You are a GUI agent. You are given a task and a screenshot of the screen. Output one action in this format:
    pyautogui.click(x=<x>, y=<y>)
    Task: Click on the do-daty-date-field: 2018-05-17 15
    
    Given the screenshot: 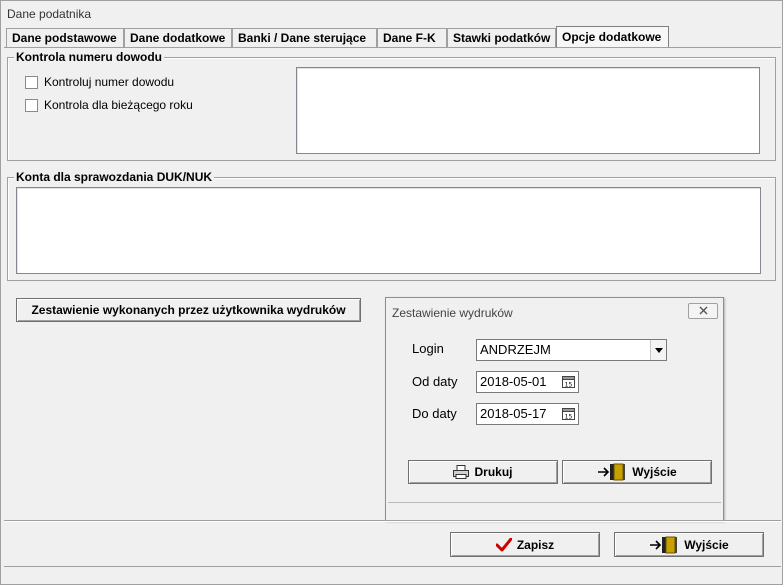 What is the action you would take?
    pyautogui.click(x=527, y=414)
    